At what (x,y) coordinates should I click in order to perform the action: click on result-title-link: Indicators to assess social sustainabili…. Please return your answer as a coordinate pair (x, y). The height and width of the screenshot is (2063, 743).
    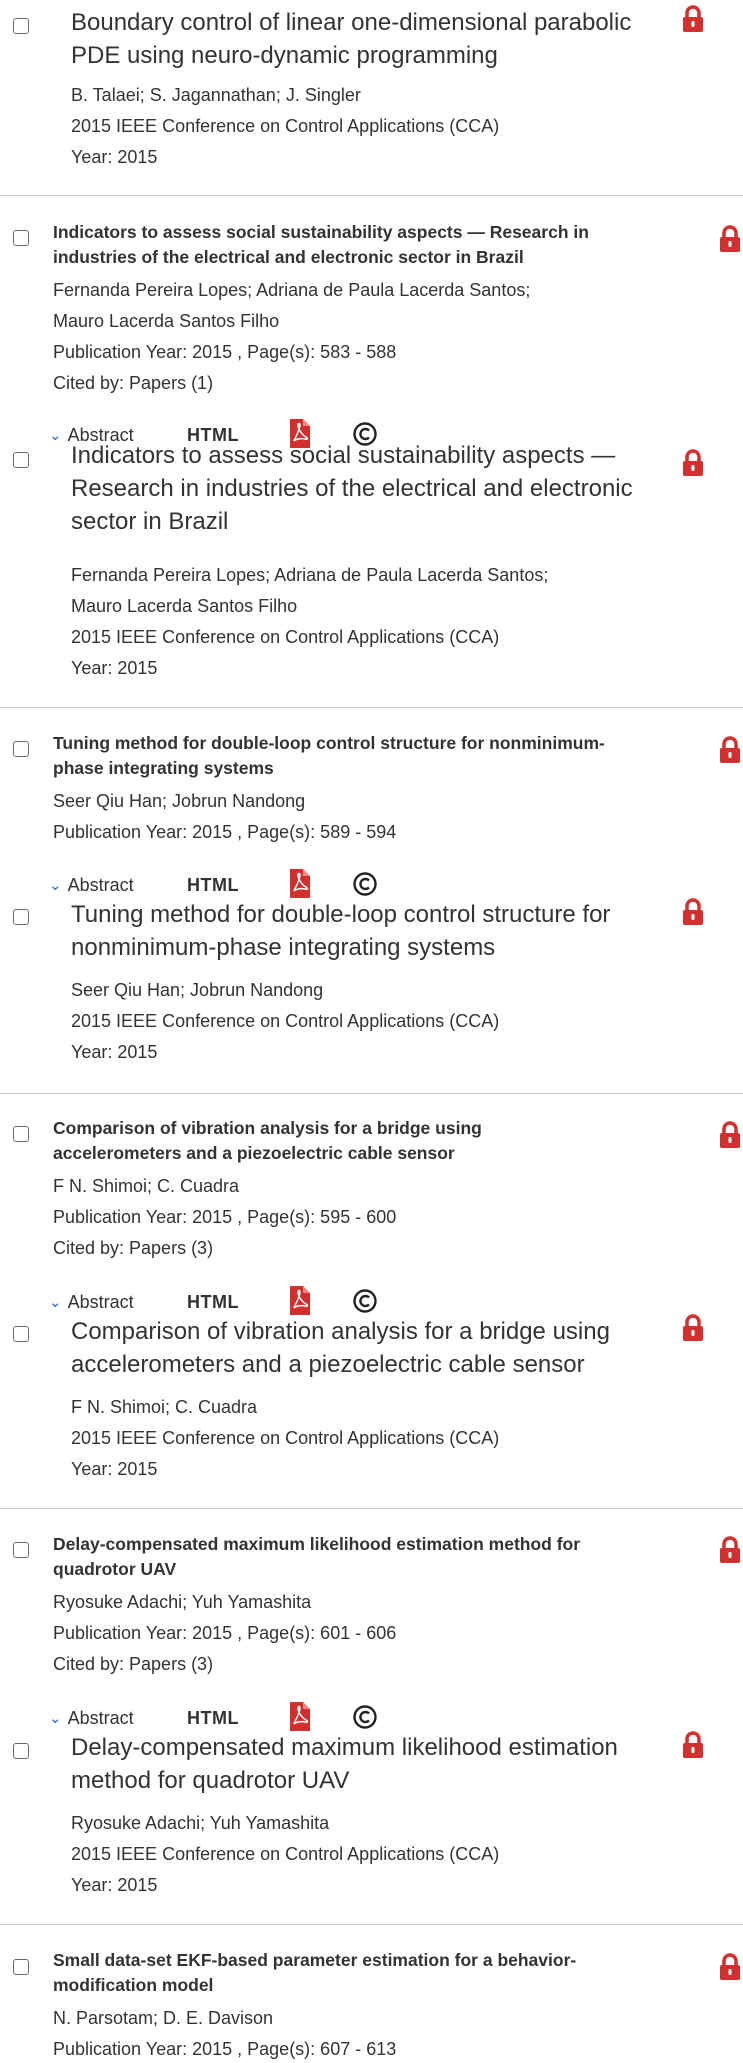
    Looking at the image, I should click on (373, 245).